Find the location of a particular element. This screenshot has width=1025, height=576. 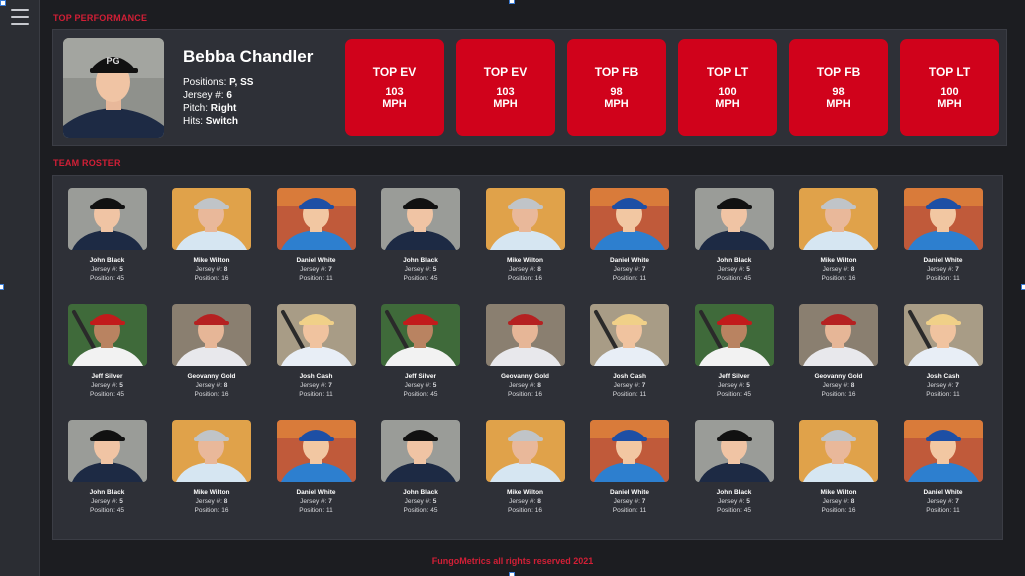

player-name: Jeff Silver is located at coordinates (107, 376).